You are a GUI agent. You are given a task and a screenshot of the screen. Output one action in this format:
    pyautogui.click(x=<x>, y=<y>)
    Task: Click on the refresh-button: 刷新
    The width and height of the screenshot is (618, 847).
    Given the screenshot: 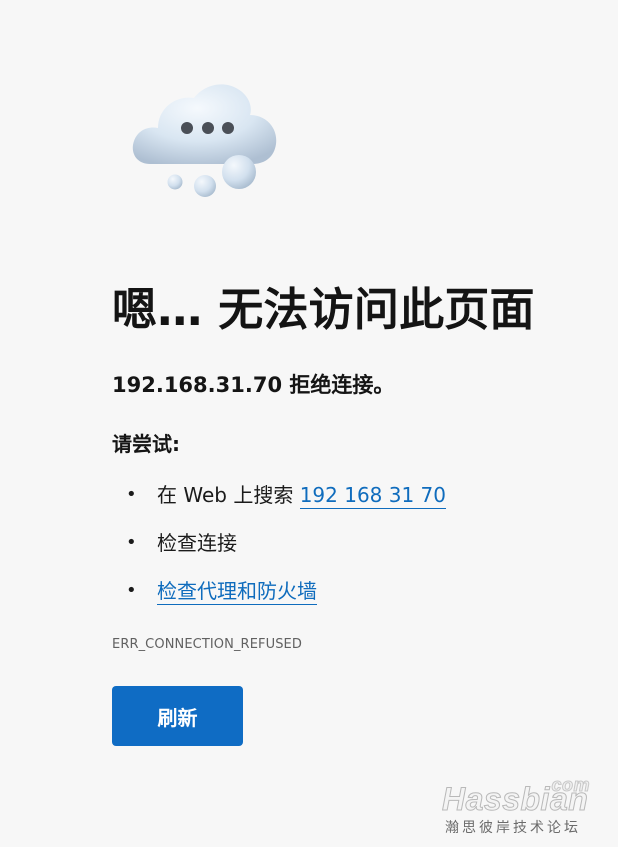 What is the action you would take?
    pyautogui.click(x=177, y=716)
    